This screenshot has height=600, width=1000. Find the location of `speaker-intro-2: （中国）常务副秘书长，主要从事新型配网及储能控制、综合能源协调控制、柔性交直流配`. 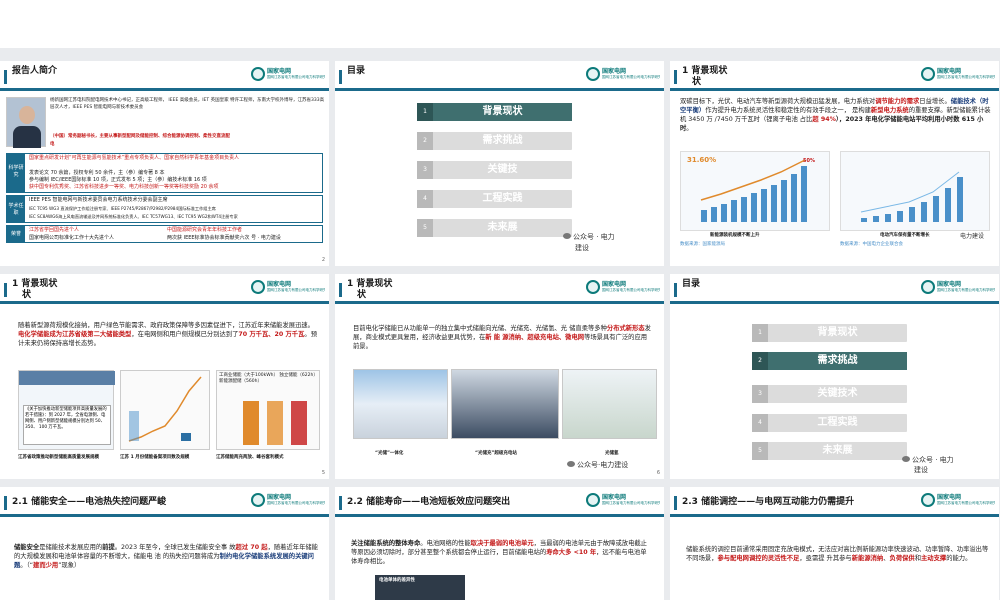

speaker-intro-2: （中国）常务副秘书长，主要从事新型配网及储能控制、综合能源协调控制、柔性交直流配 is located at coordinates (140, 136).